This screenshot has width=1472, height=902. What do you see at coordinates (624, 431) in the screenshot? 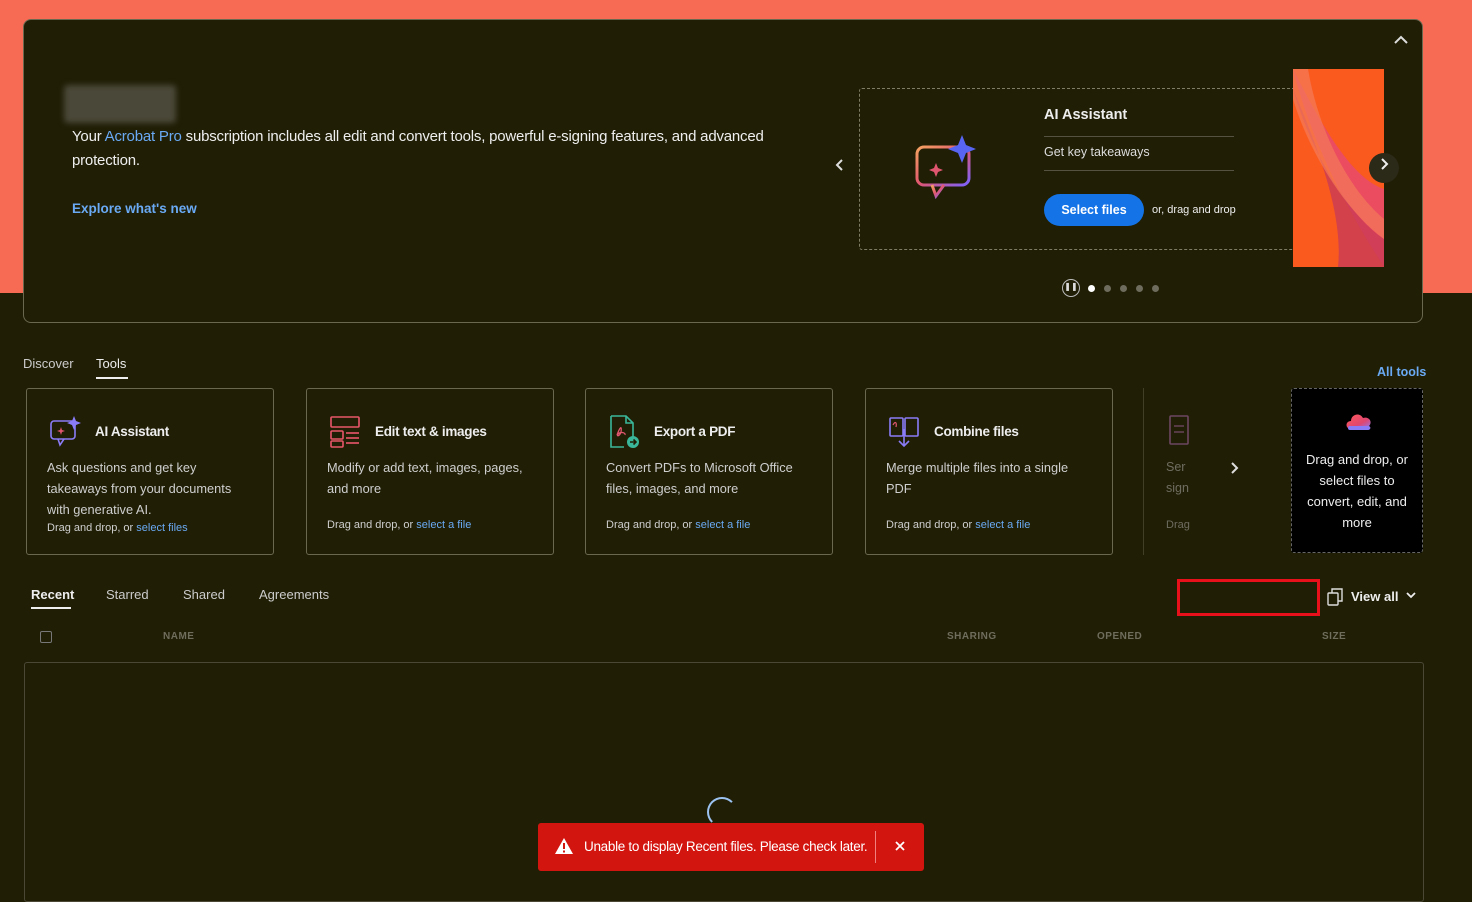
I see `export-pdf-icon` at bounding box center [624, 431].